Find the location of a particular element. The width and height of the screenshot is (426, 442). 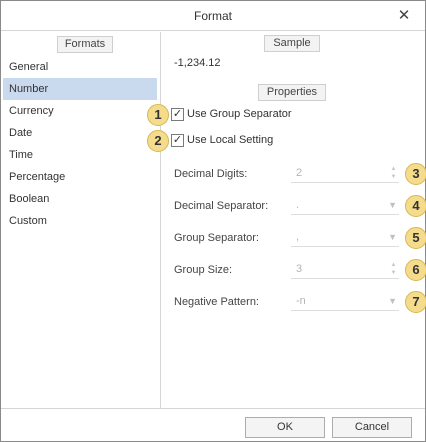

callout-badge: 3 is located at coordinates (415, 174).